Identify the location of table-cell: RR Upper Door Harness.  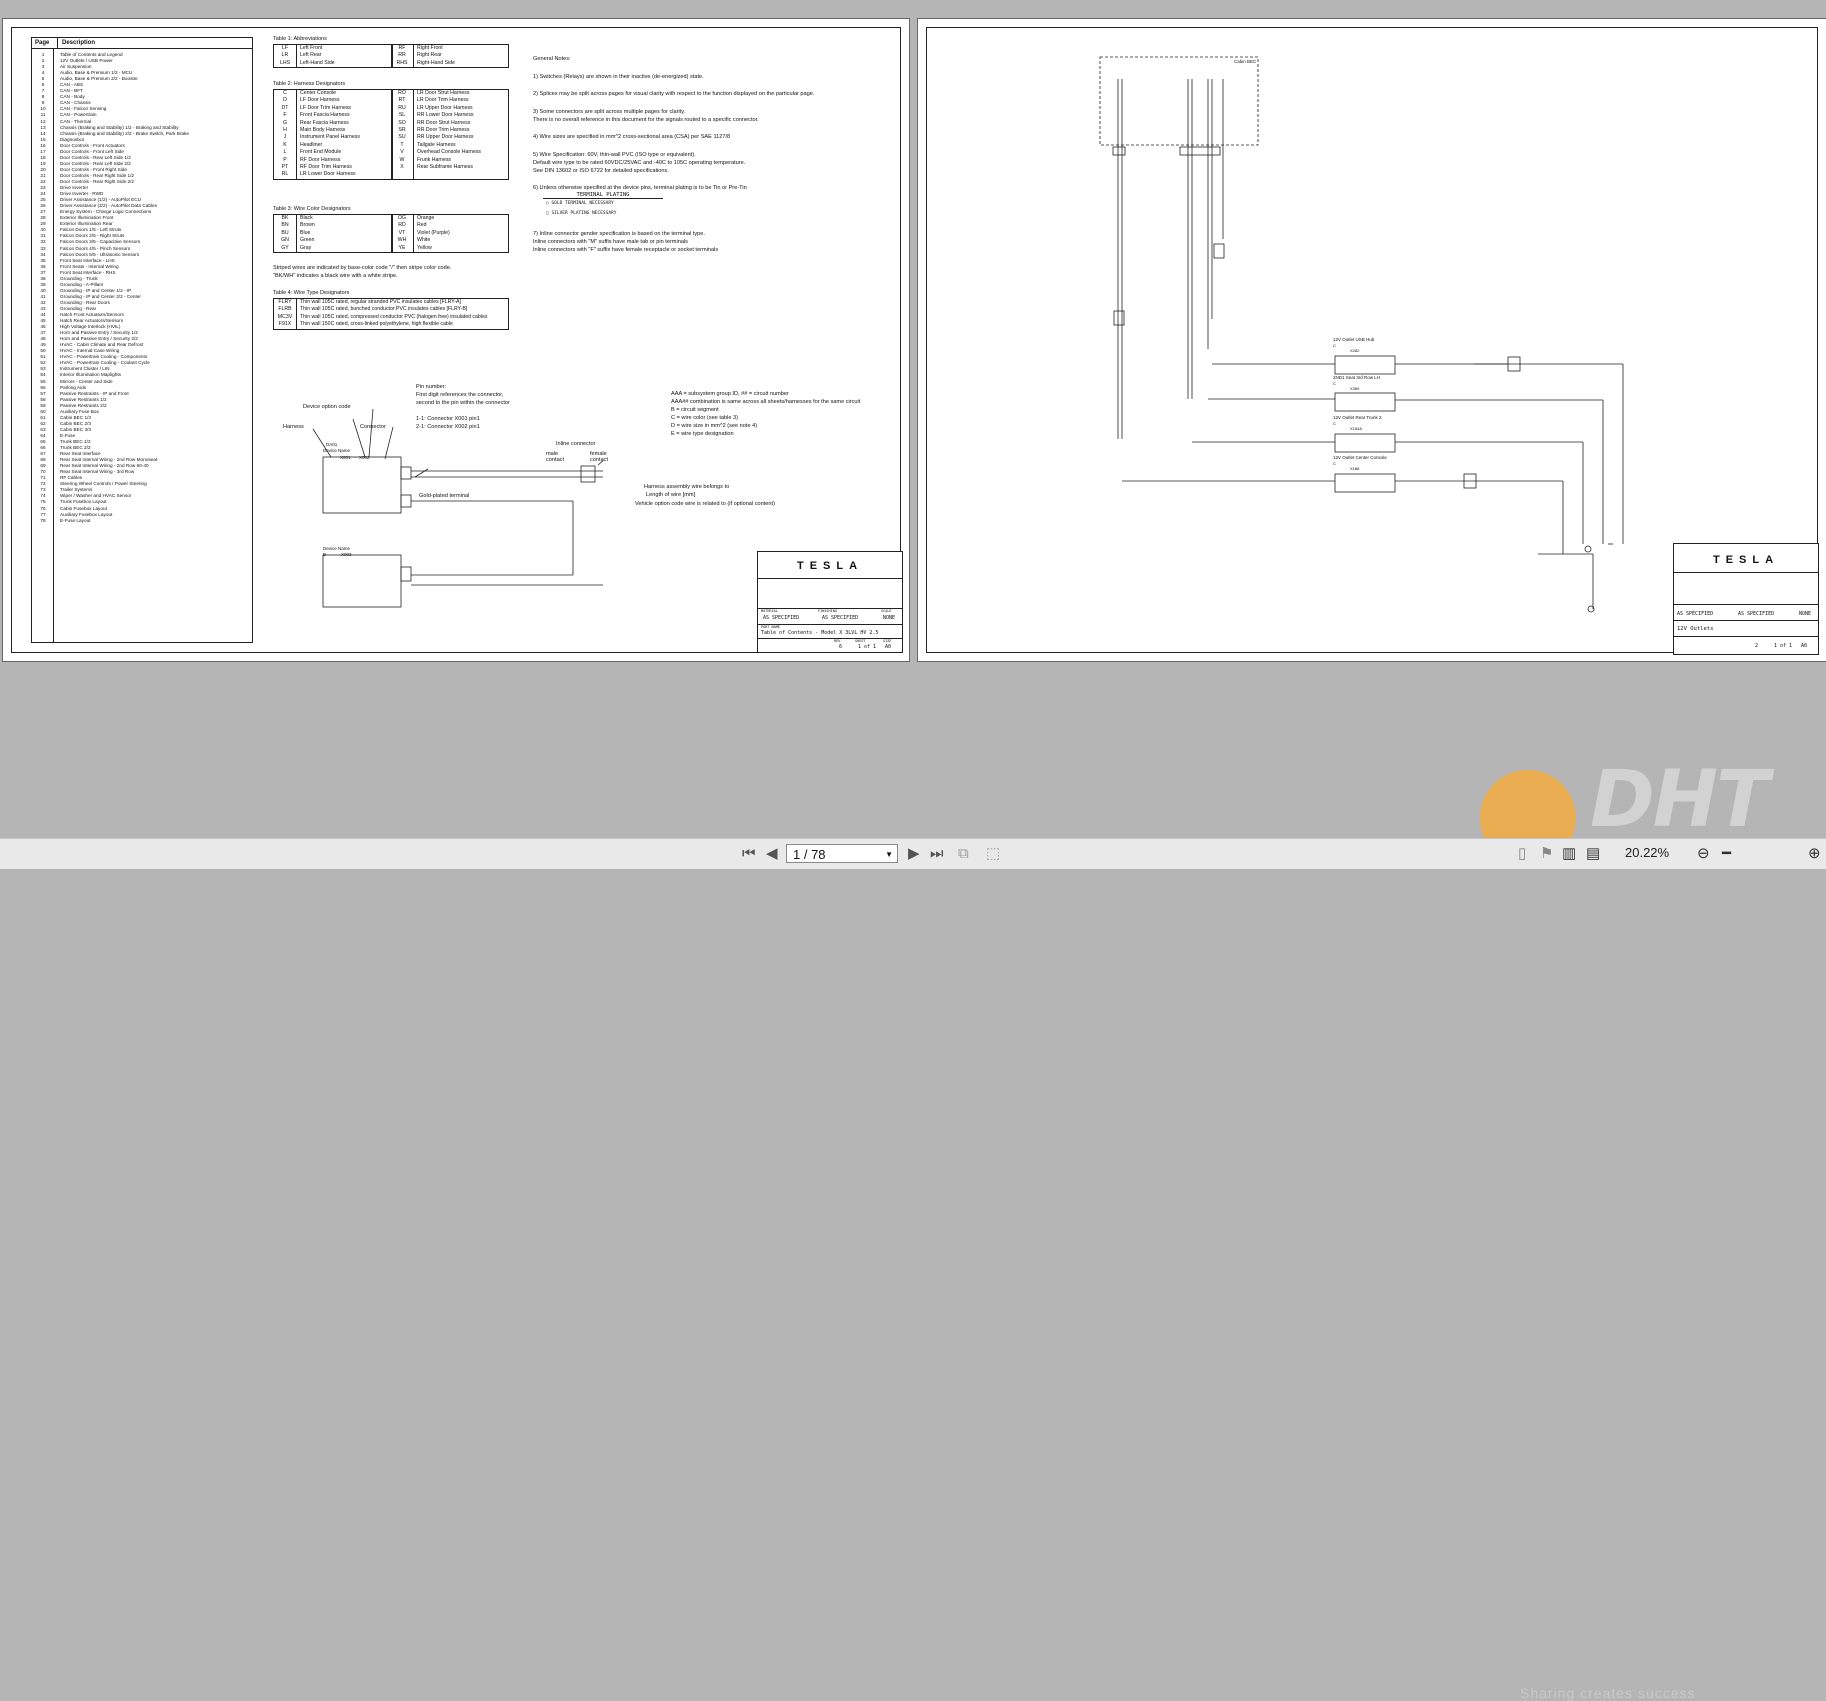
(445, 137).